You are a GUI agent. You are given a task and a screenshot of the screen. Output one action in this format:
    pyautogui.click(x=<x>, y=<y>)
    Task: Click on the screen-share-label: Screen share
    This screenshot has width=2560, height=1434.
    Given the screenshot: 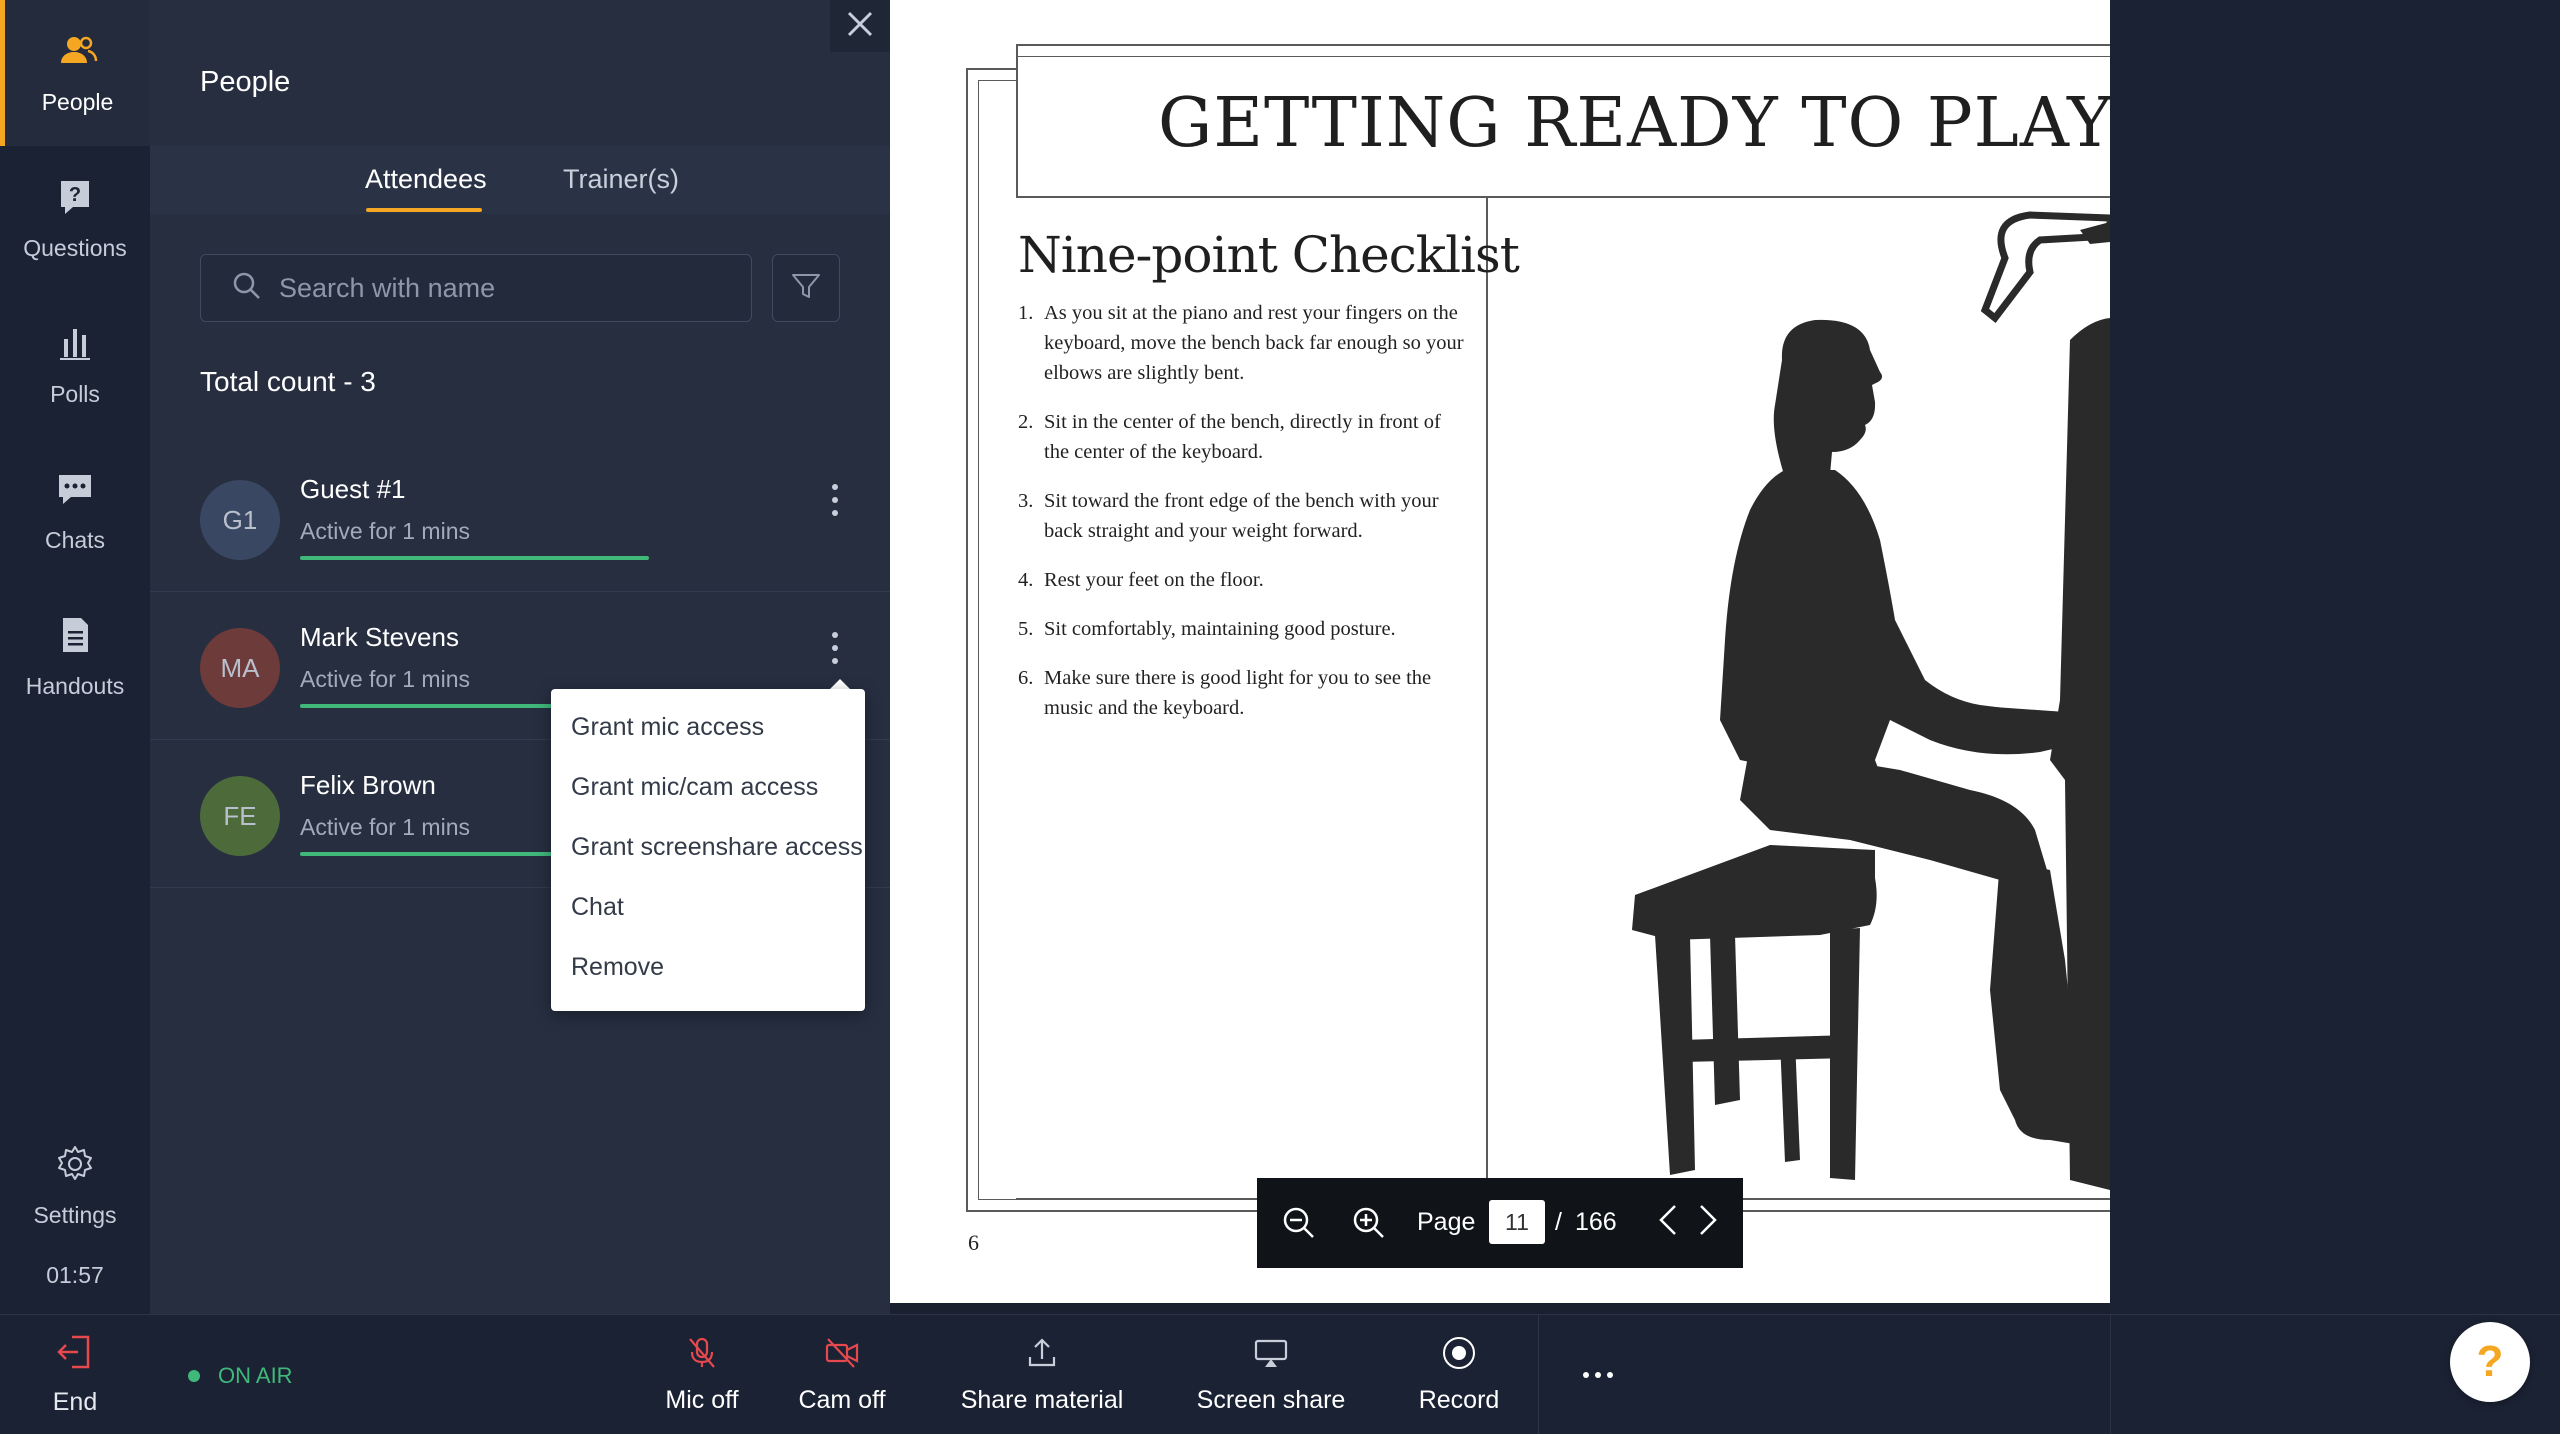 What is the action you would take?
    pyautogui.click(x=1271, y=1400)
    